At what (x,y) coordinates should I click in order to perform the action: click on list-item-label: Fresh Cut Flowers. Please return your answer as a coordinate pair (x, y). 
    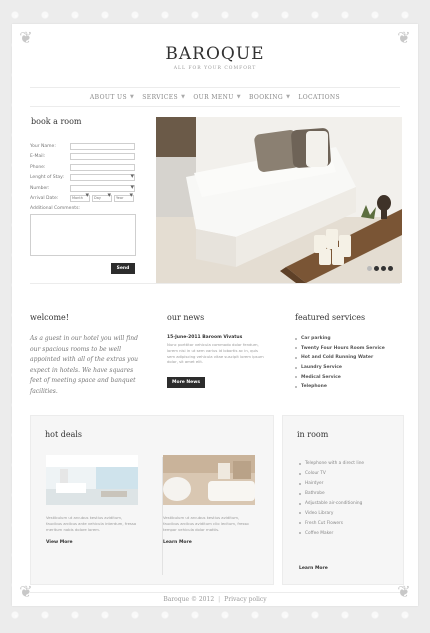
    Looking at the image, I should click on (324, 523).